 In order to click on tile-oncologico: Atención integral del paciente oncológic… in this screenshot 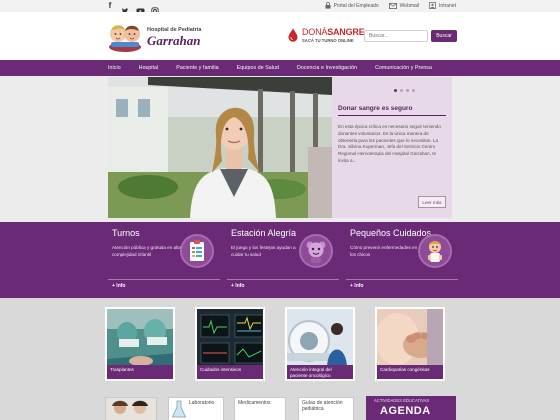, I will do `click(320, 344)`.